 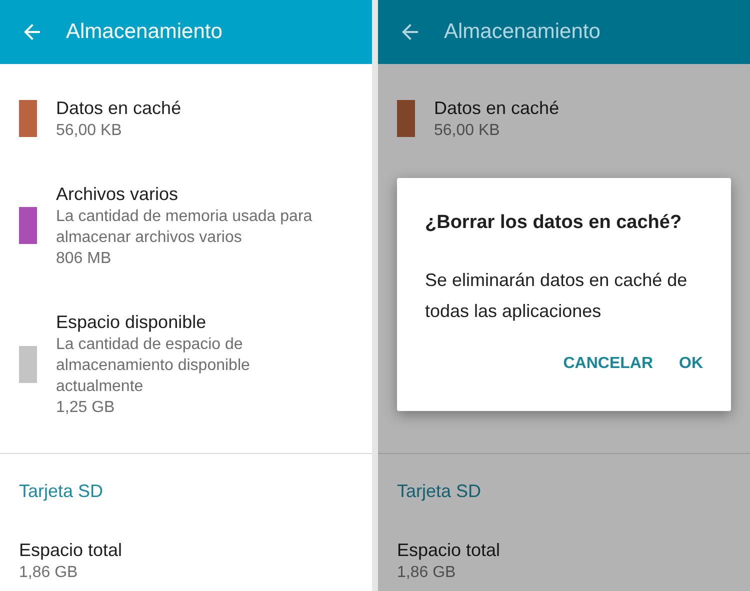 What do you see at coordinates (153, 366) in the screenshot?
I see `item-detail: La cantidad de espacio de almacenamiento disponible actualmente` at bounding box center [153, 366].